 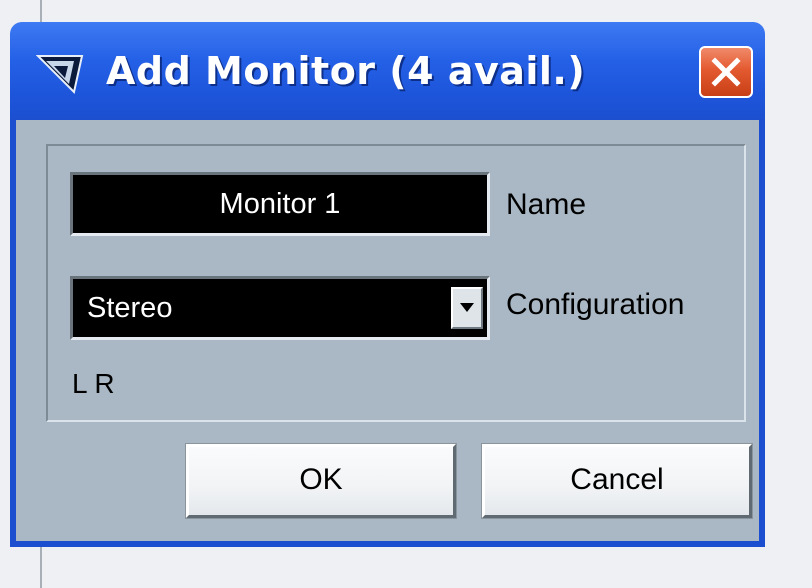 I want to click on close-button, so click(x=726, y=72).